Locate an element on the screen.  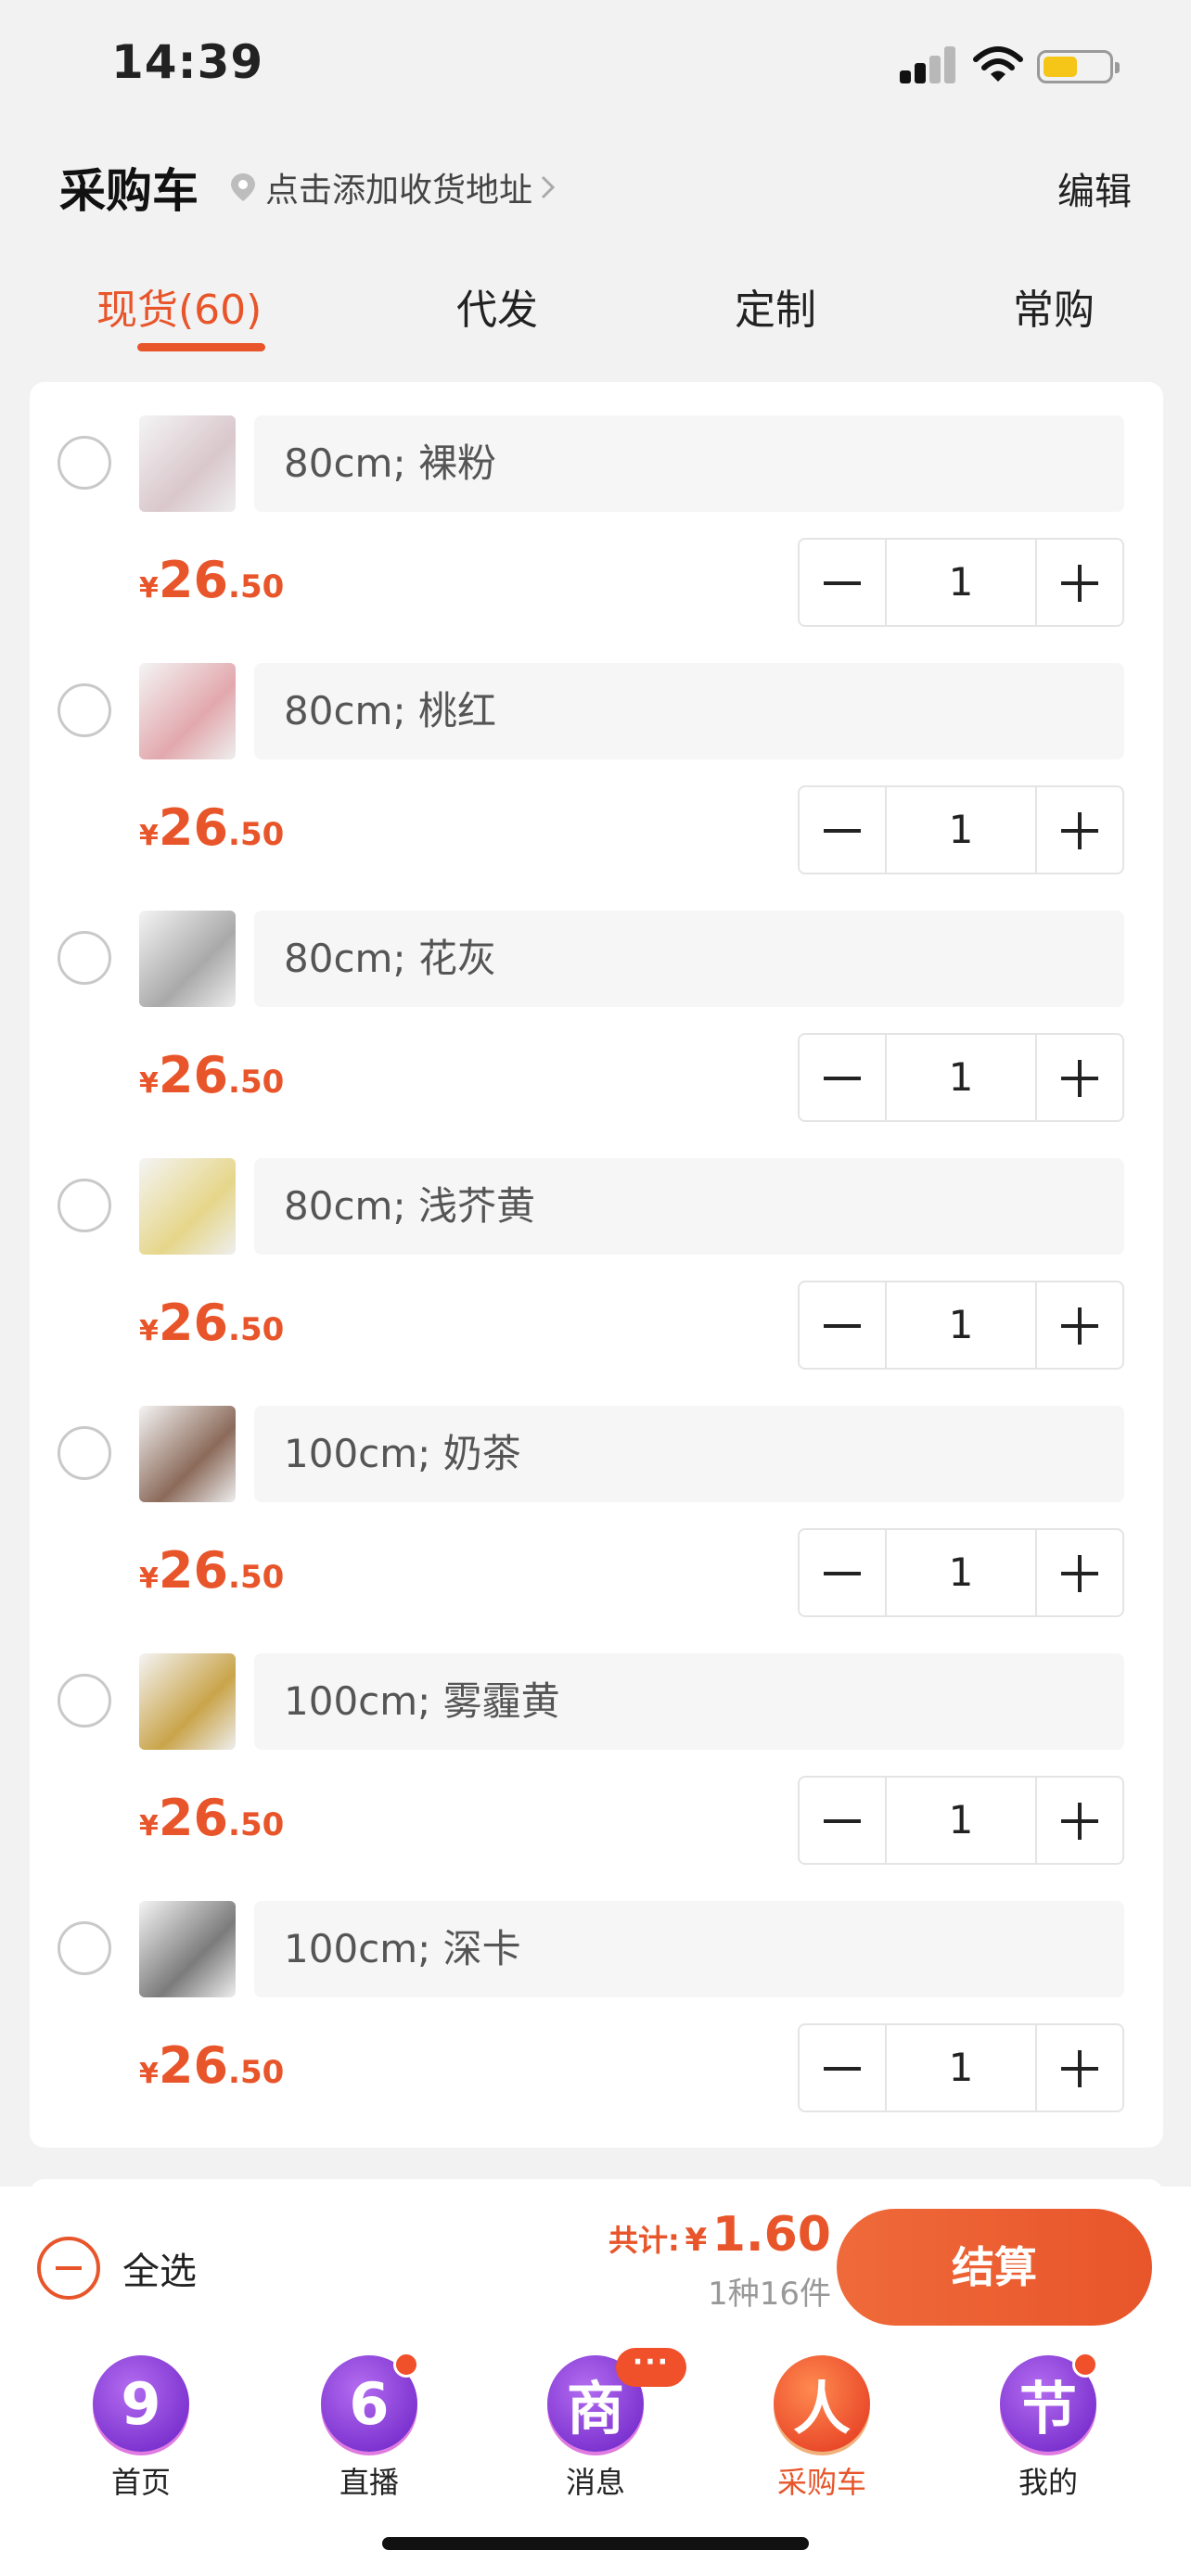
item-spec: 100cm; 雾霾黄 is located at coordinates (689, 1701).